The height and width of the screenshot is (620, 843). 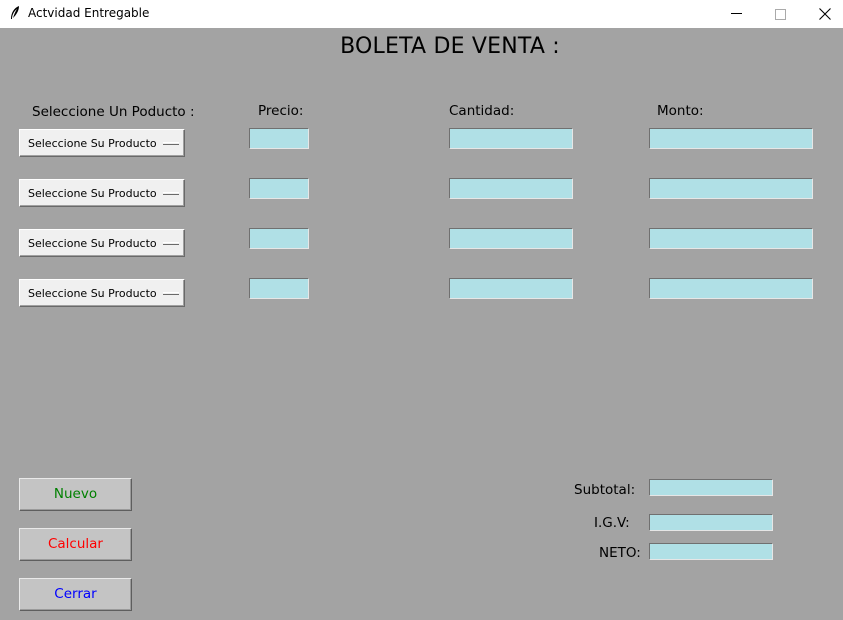 What do you see at coordinates (612, 523) in the screenshot?
I see `igv-label: I.G.V:` at bounding box center [612, 523].